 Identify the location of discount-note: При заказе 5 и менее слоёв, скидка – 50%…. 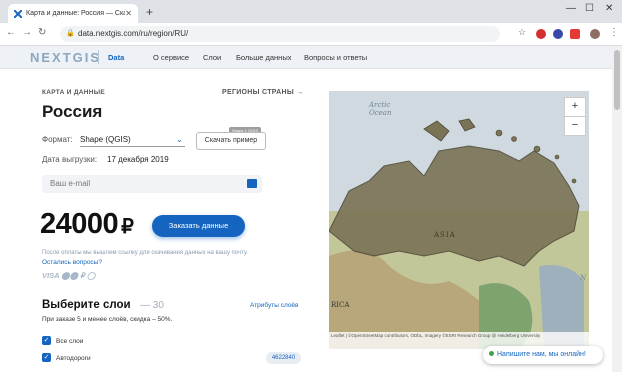
(107, 319).